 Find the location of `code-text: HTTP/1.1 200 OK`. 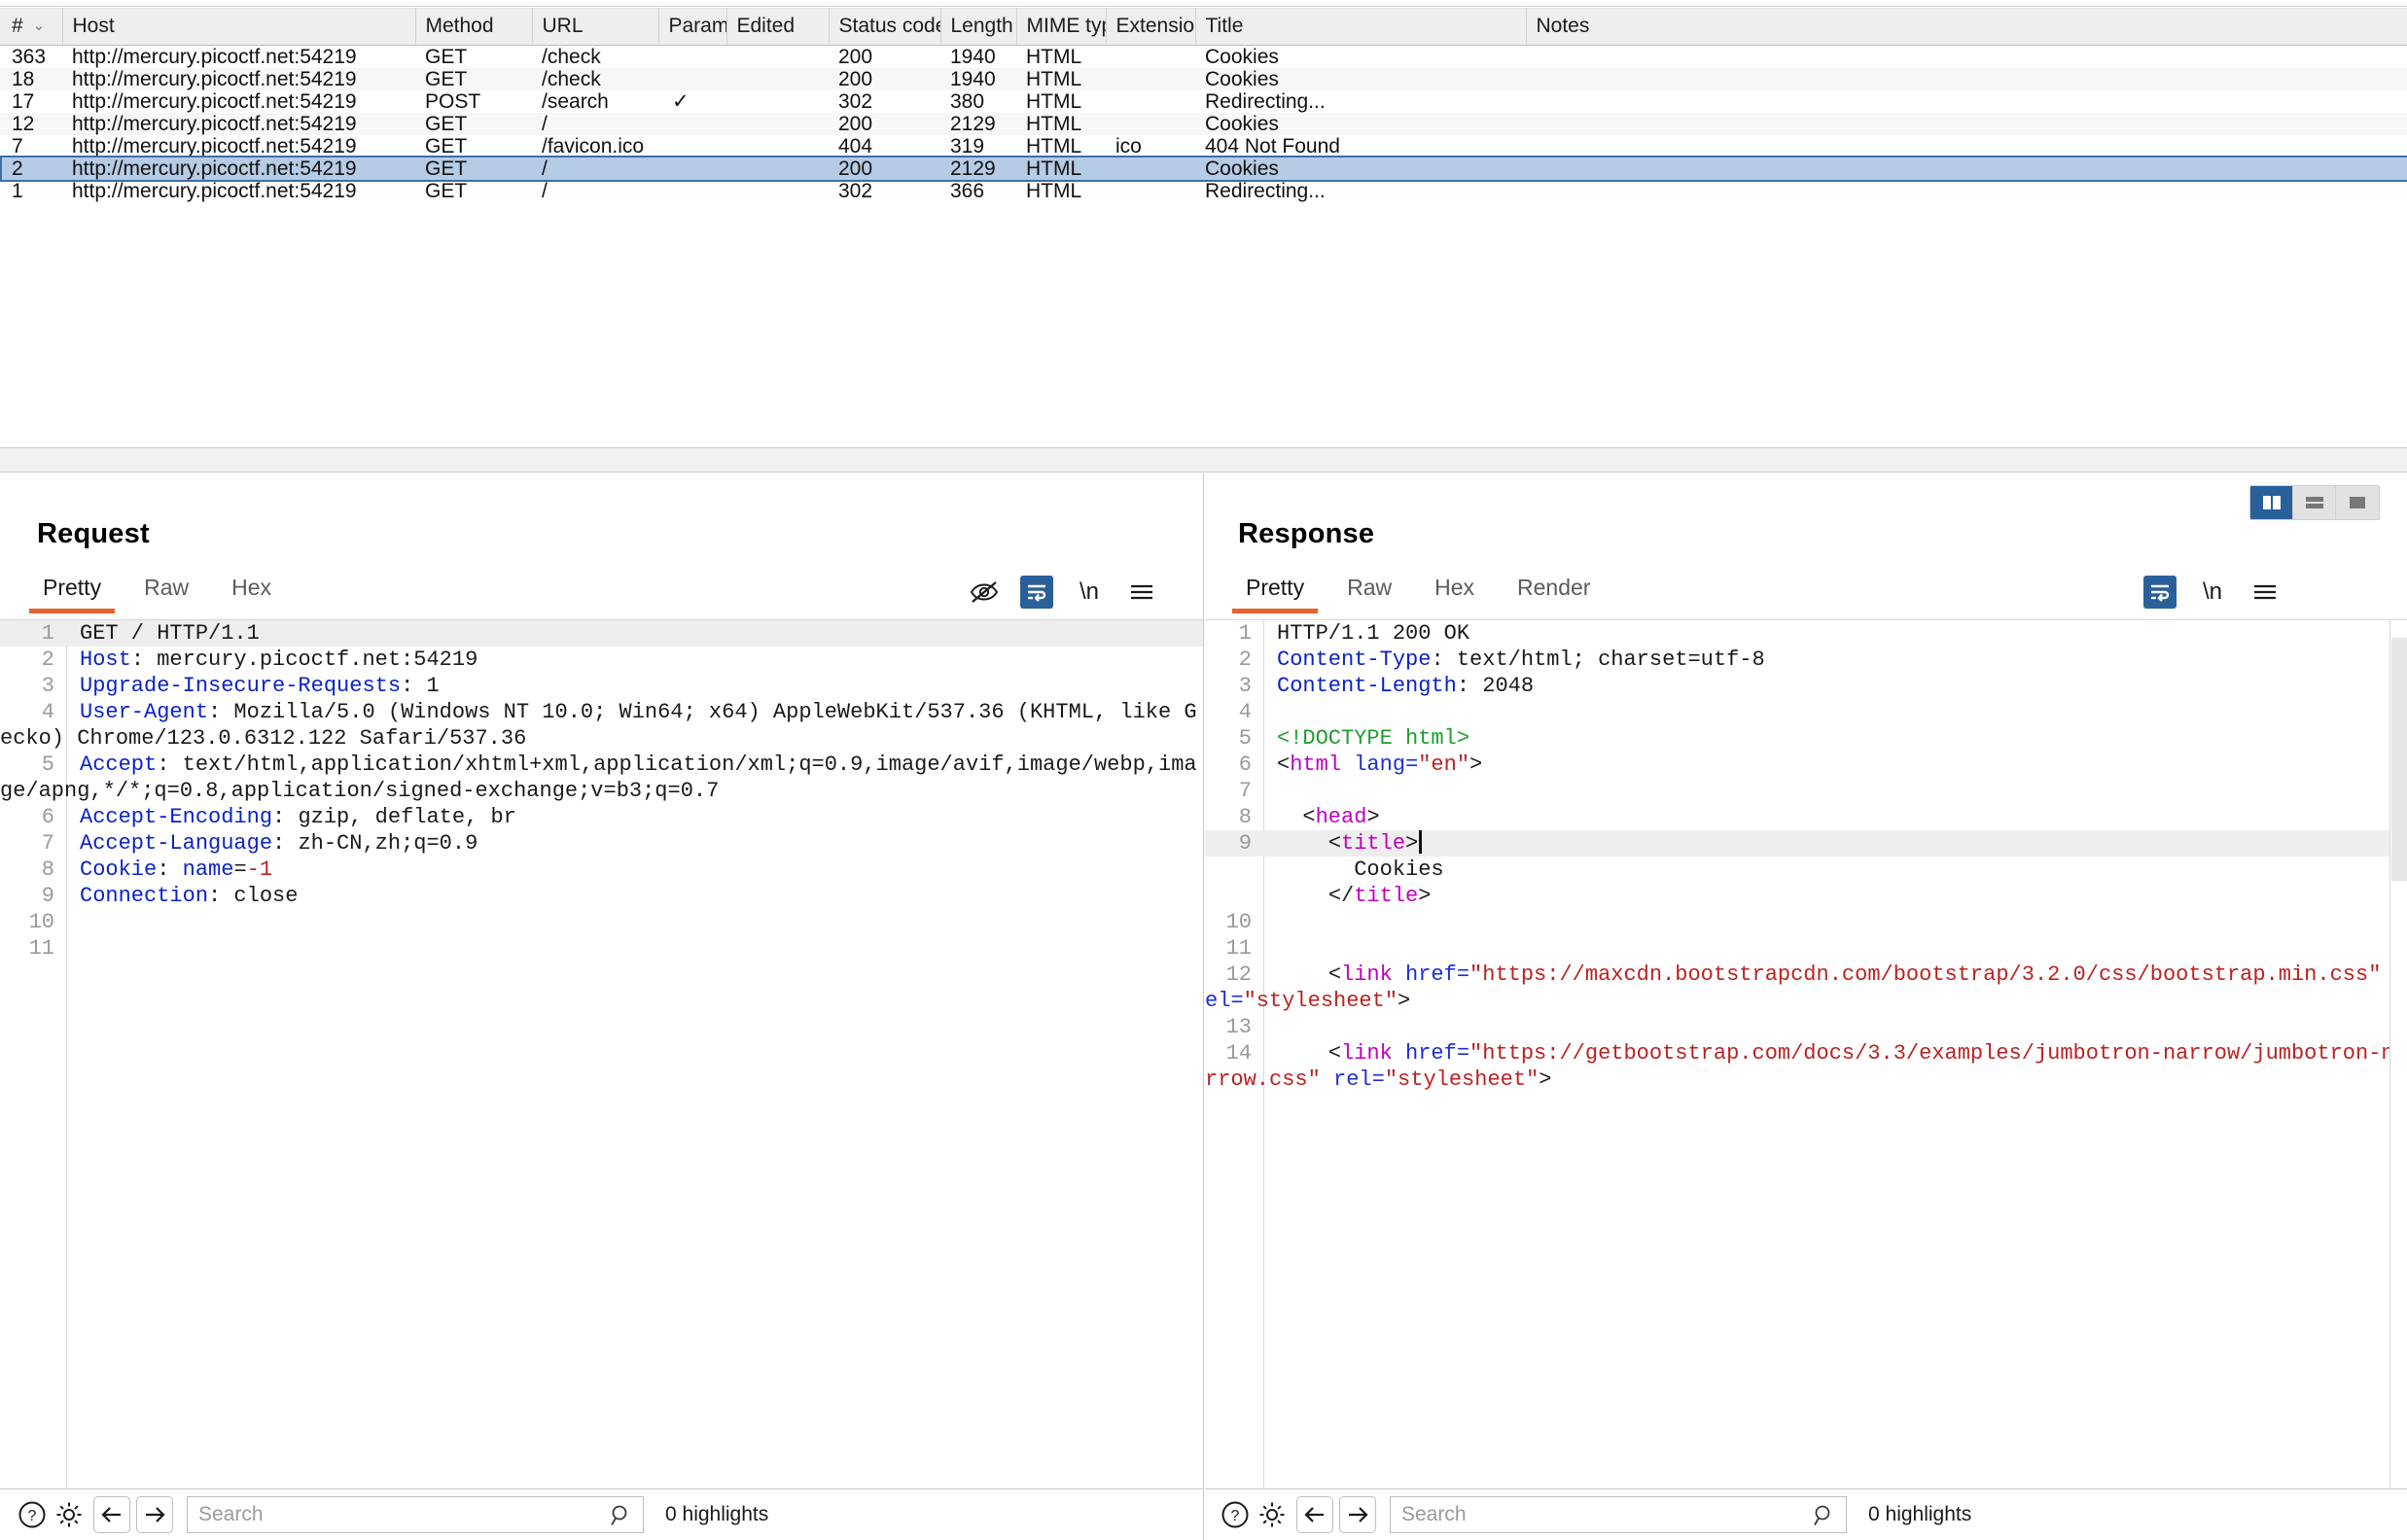

code-text: HTTP/1.1 200 OK is located at coordinates (1374, 633).